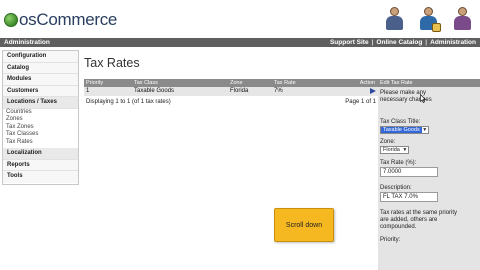 This screenshot has height=270, width=480. I want to click on page-title: Tax Rates, so click(112, 63).